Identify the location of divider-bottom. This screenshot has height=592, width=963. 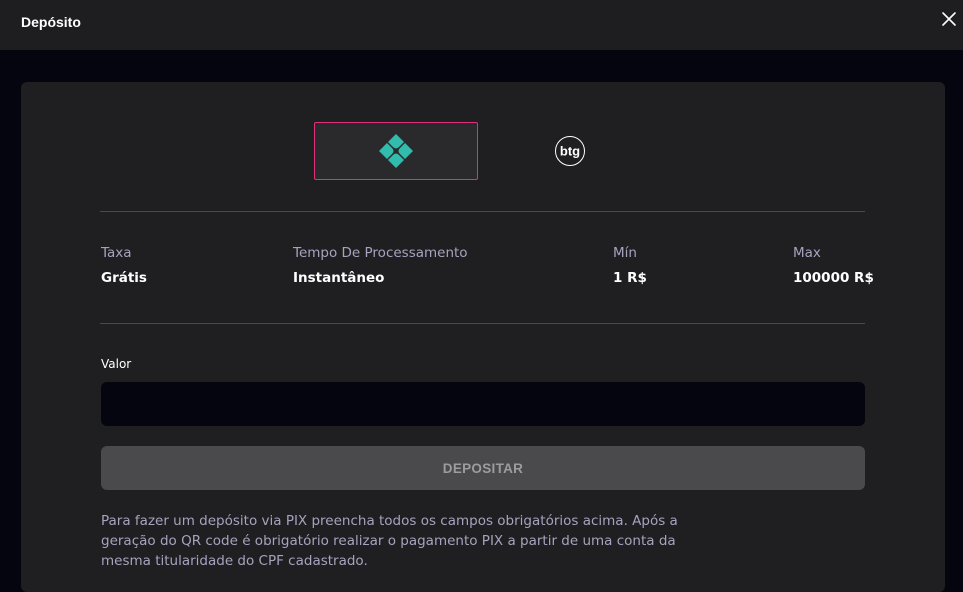
(482, 323).